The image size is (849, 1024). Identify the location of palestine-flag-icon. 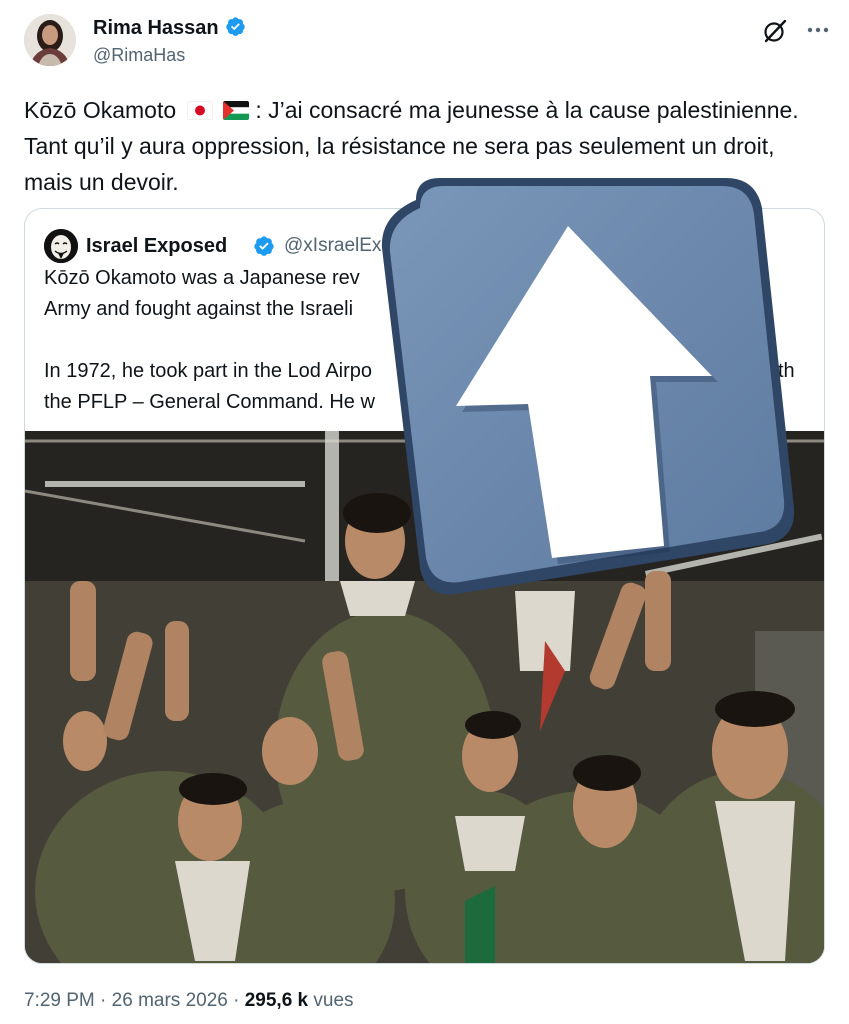
(235, 110).